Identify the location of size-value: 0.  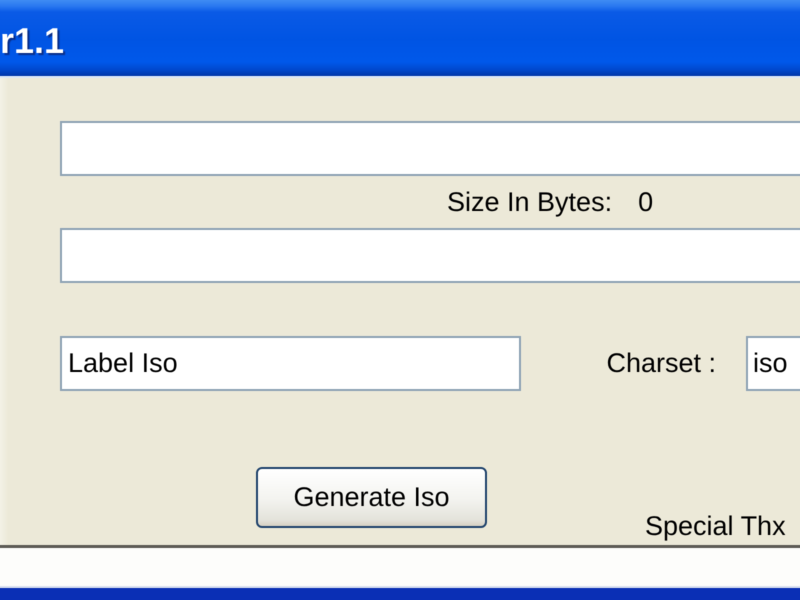
(646, 202).